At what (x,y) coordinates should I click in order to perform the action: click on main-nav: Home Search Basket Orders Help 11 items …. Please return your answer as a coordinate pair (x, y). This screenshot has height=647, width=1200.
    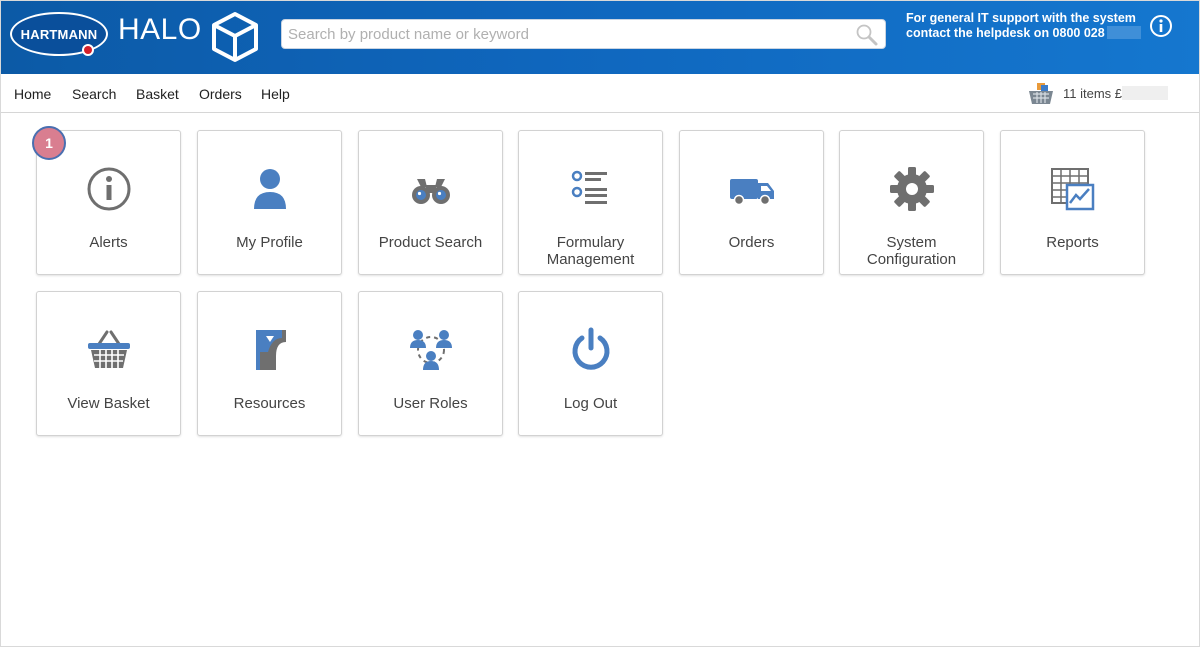
    Looking at the image, I should click on (600, 93).